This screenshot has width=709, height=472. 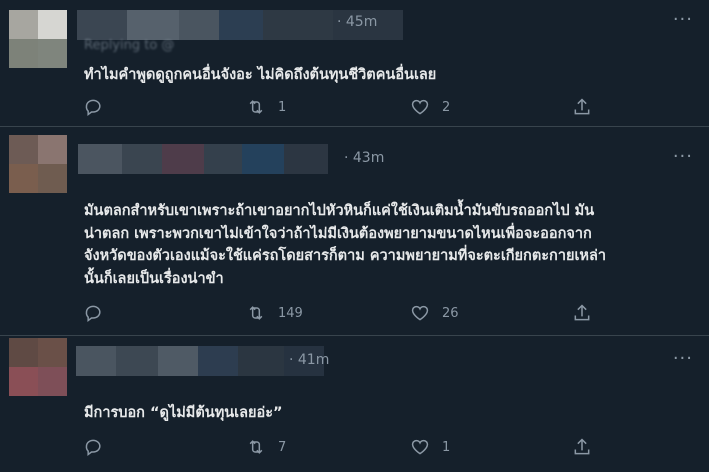 I want to click on retweet-button: 7, so click(x=266, y=447).